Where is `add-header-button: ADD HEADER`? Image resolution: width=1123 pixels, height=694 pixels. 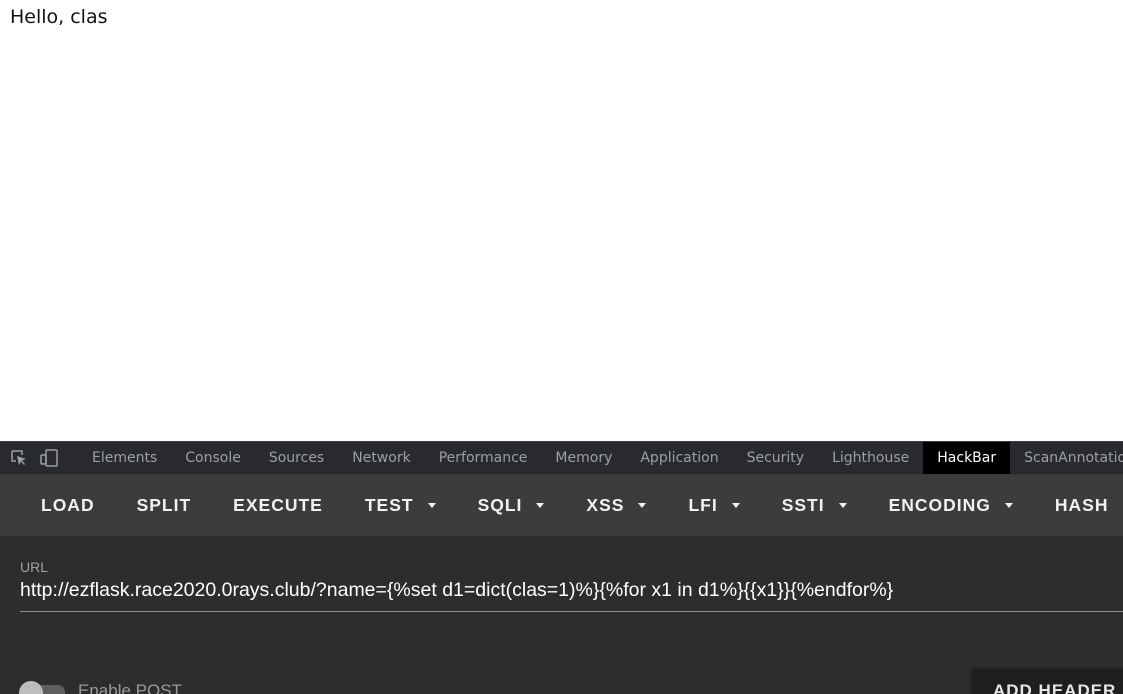 add-header-button: ADD HEADER is located at coordinates (1047, 681).